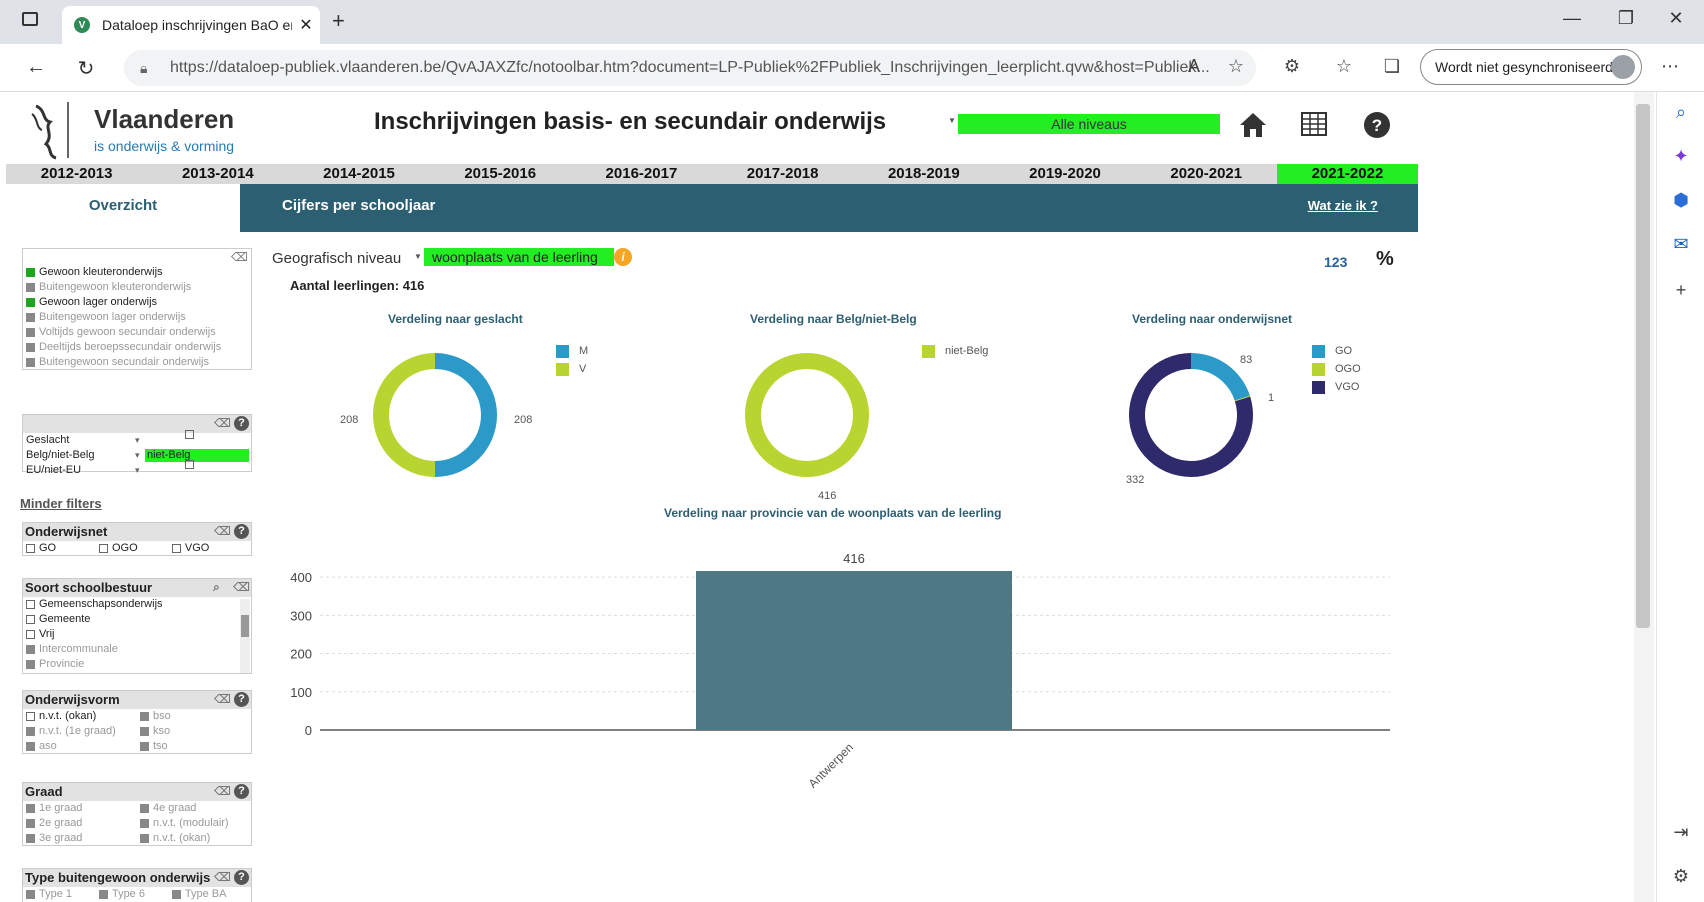 This screenshot has height=902, width=1704. Describe the element at coordinates (1194, 66) in the screenshot. I see `read-aloud-icon: A` at that location.